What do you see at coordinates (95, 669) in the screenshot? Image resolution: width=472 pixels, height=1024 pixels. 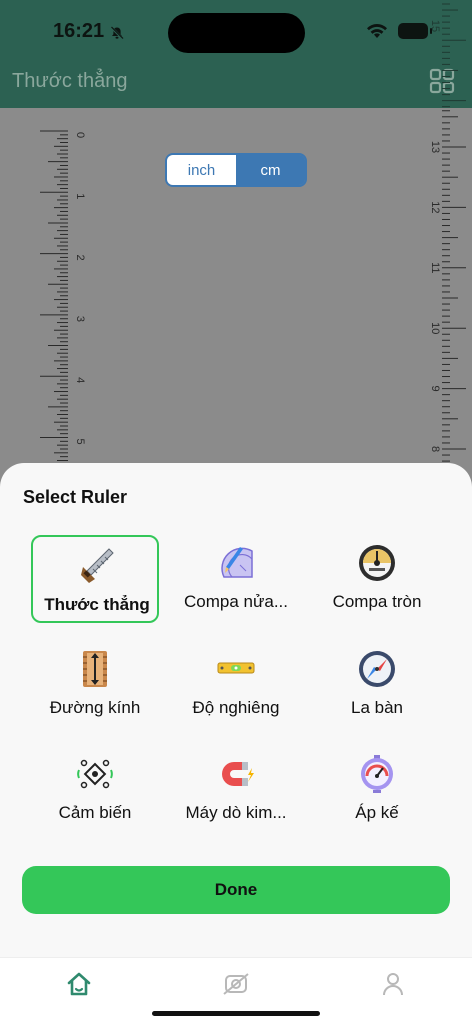 I see `caliper-icon` at bounding box center [95, 669].